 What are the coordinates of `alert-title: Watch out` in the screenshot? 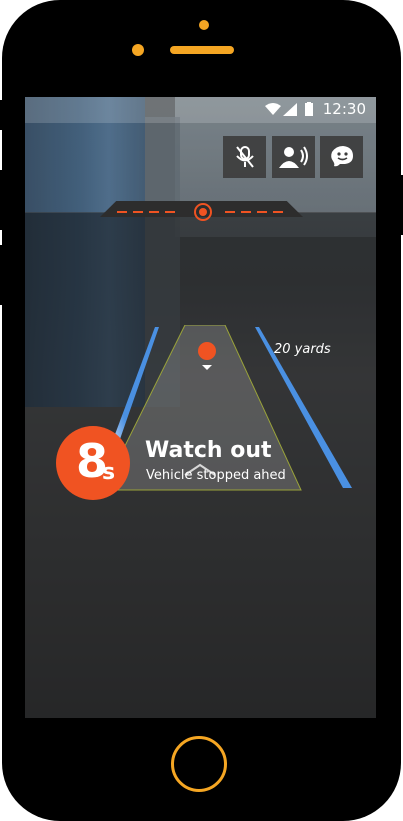 It's located at (208, 450).